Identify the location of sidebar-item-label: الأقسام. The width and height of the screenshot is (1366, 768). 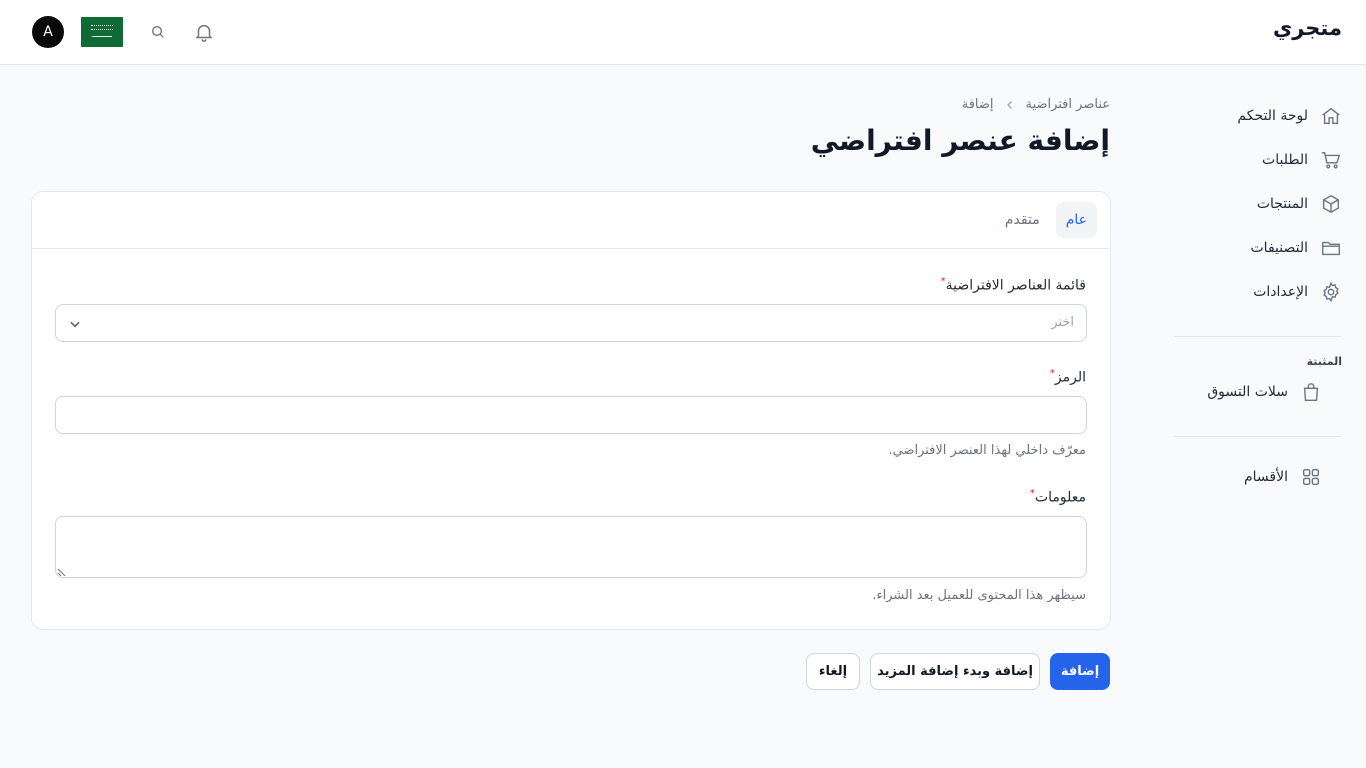
(1266, 477).